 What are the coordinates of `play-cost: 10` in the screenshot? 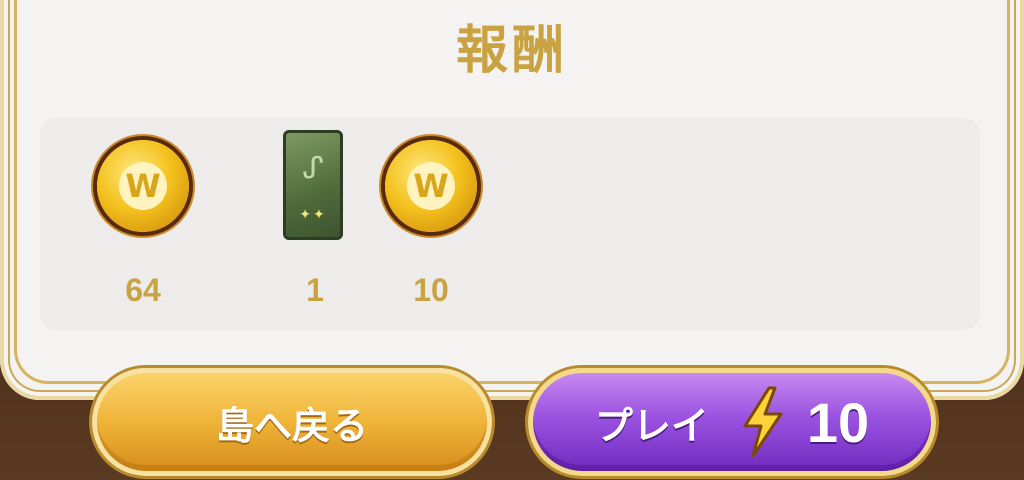 It's located at (838, 422).